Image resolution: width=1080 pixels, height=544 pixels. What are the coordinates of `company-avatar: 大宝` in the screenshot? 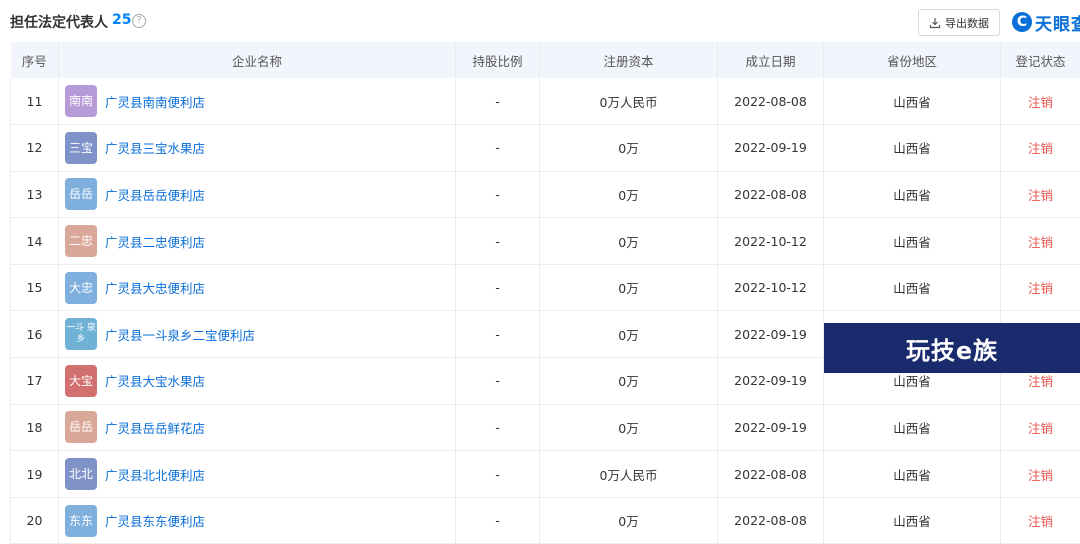 It's located at (81, 380).